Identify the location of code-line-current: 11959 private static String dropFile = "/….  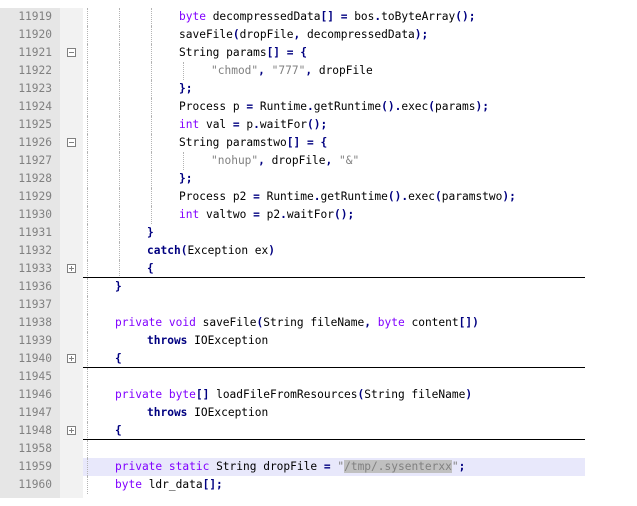
(318, 467).